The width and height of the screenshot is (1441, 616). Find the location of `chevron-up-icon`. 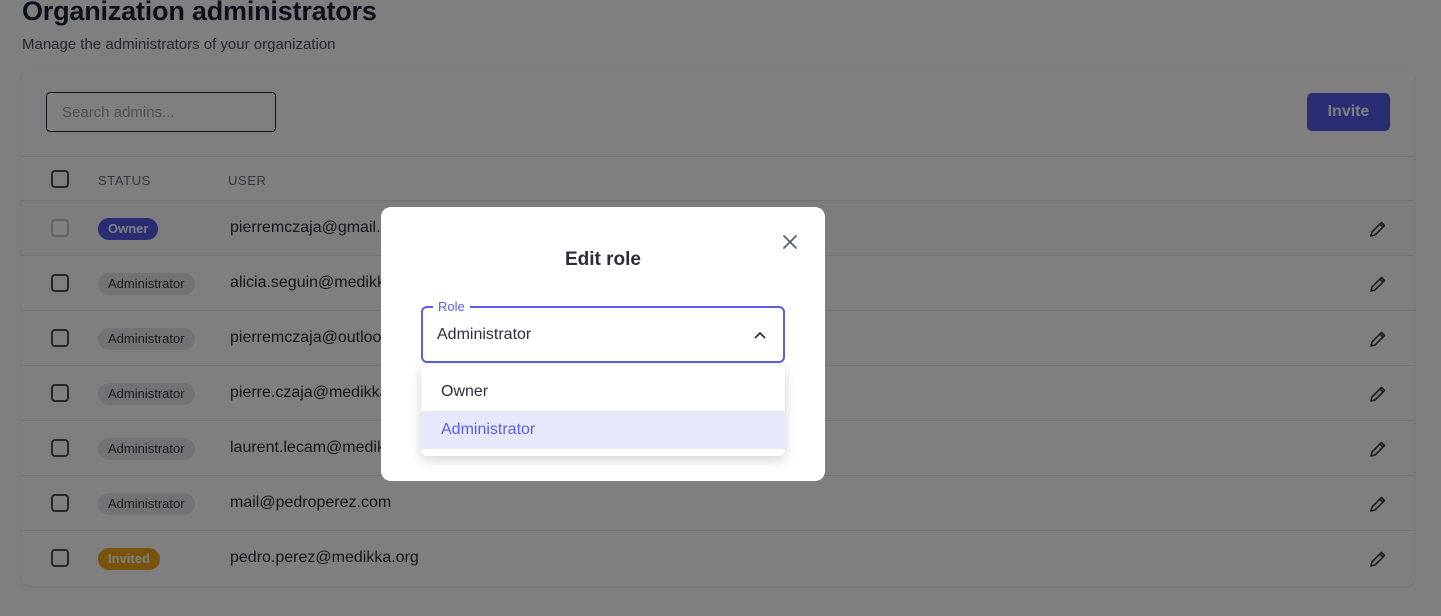

chevron-up-icon is located at coordinates (760, 335).